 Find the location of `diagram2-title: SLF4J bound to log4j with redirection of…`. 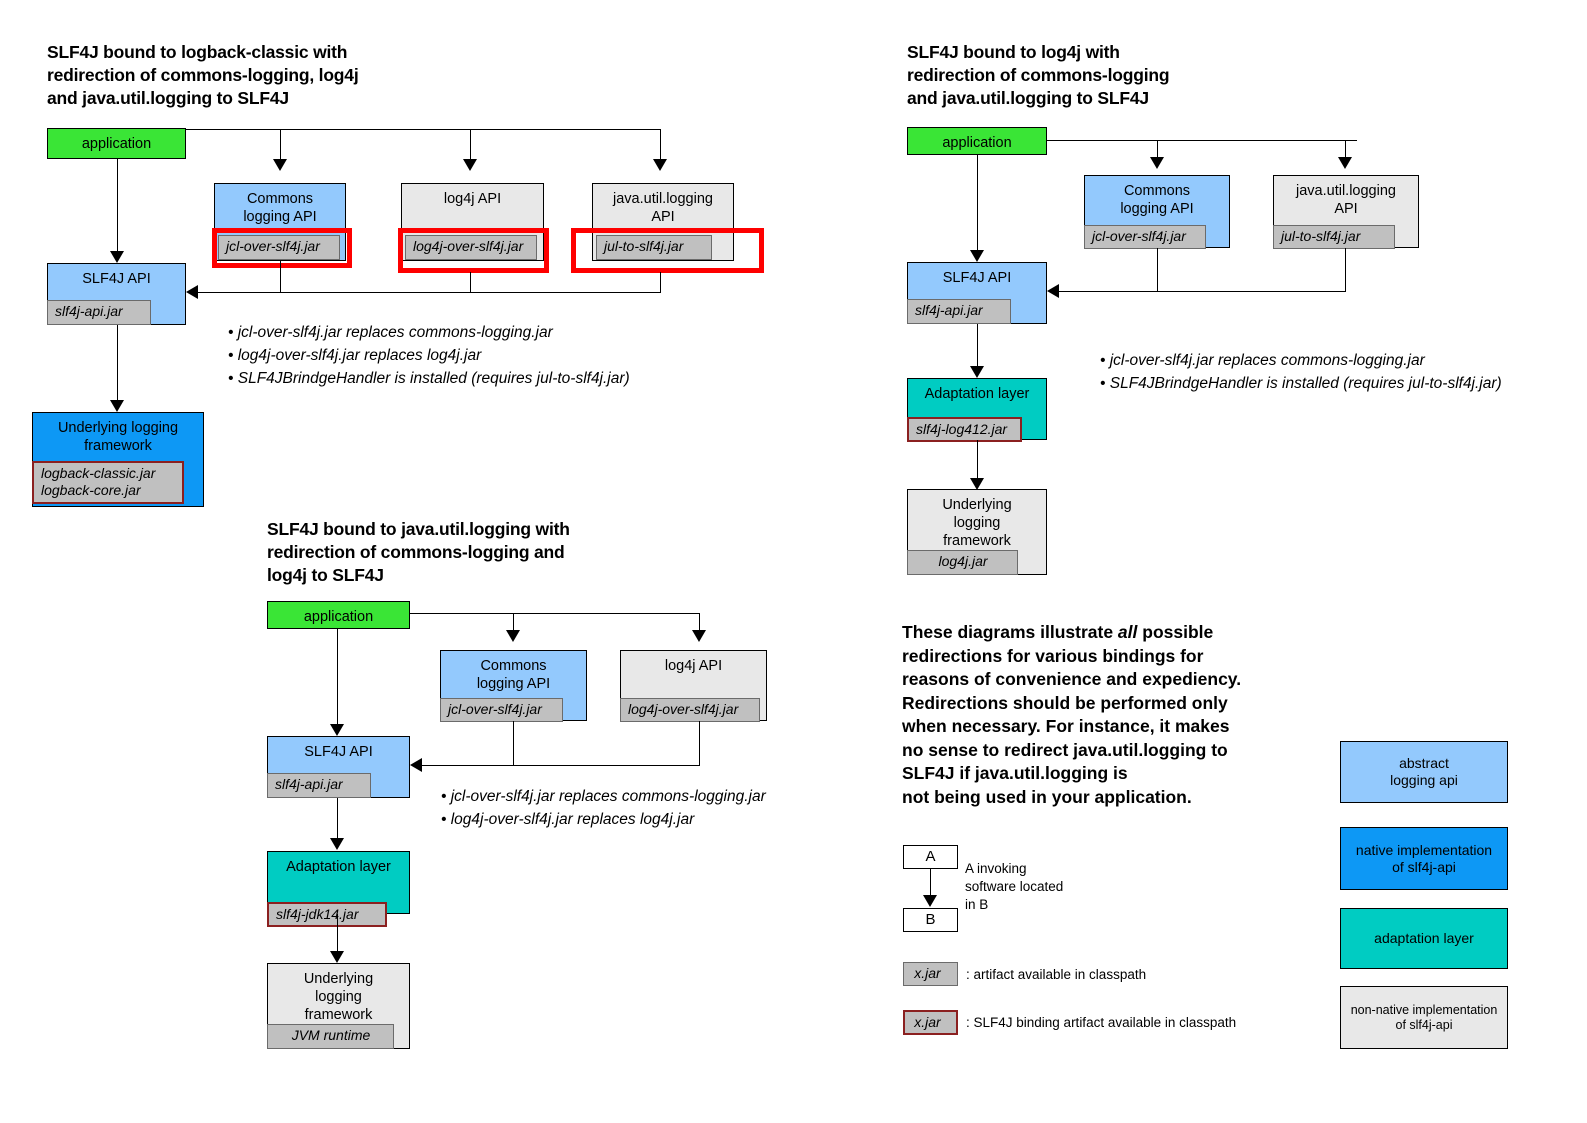

diagram2-title: SLF4J bound to log4j with redirection of… is located at coordinates (1038, 75).